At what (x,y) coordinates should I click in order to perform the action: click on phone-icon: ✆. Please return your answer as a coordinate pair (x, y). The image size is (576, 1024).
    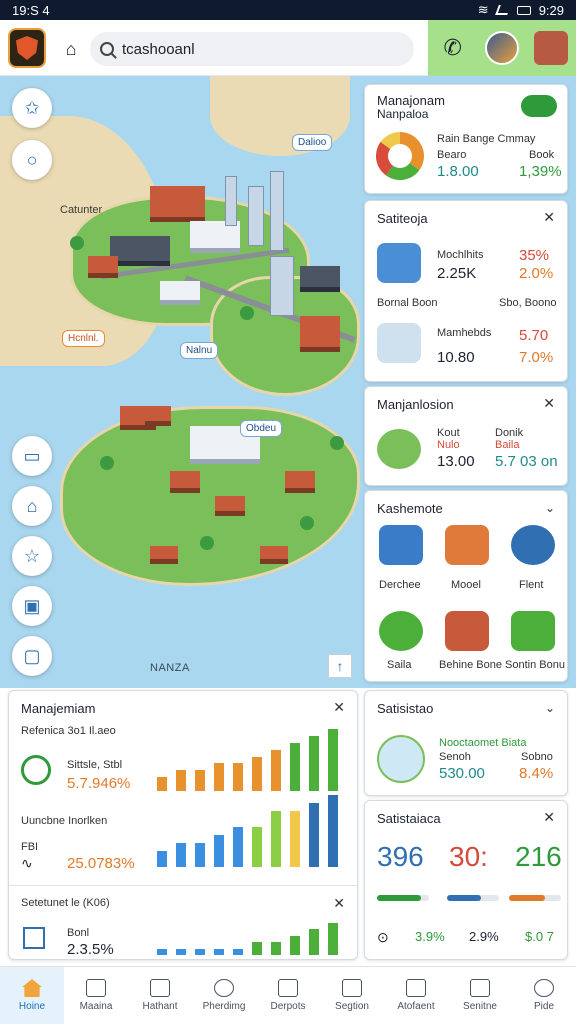
    Looking at the image, I should click on (453, 48).